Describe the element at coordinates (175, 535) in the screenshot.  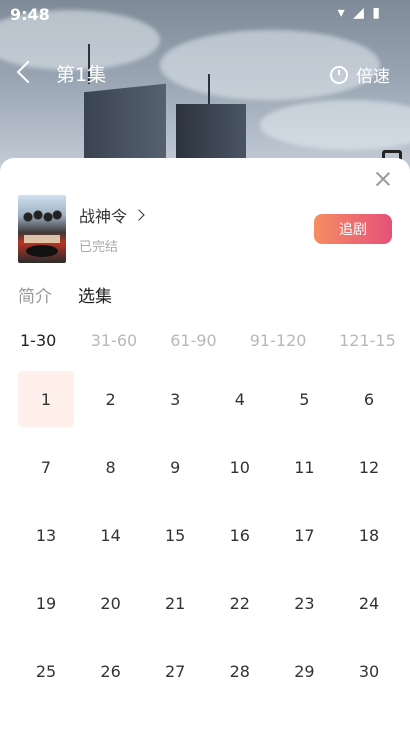
I see `episode-item: 15` at that location.